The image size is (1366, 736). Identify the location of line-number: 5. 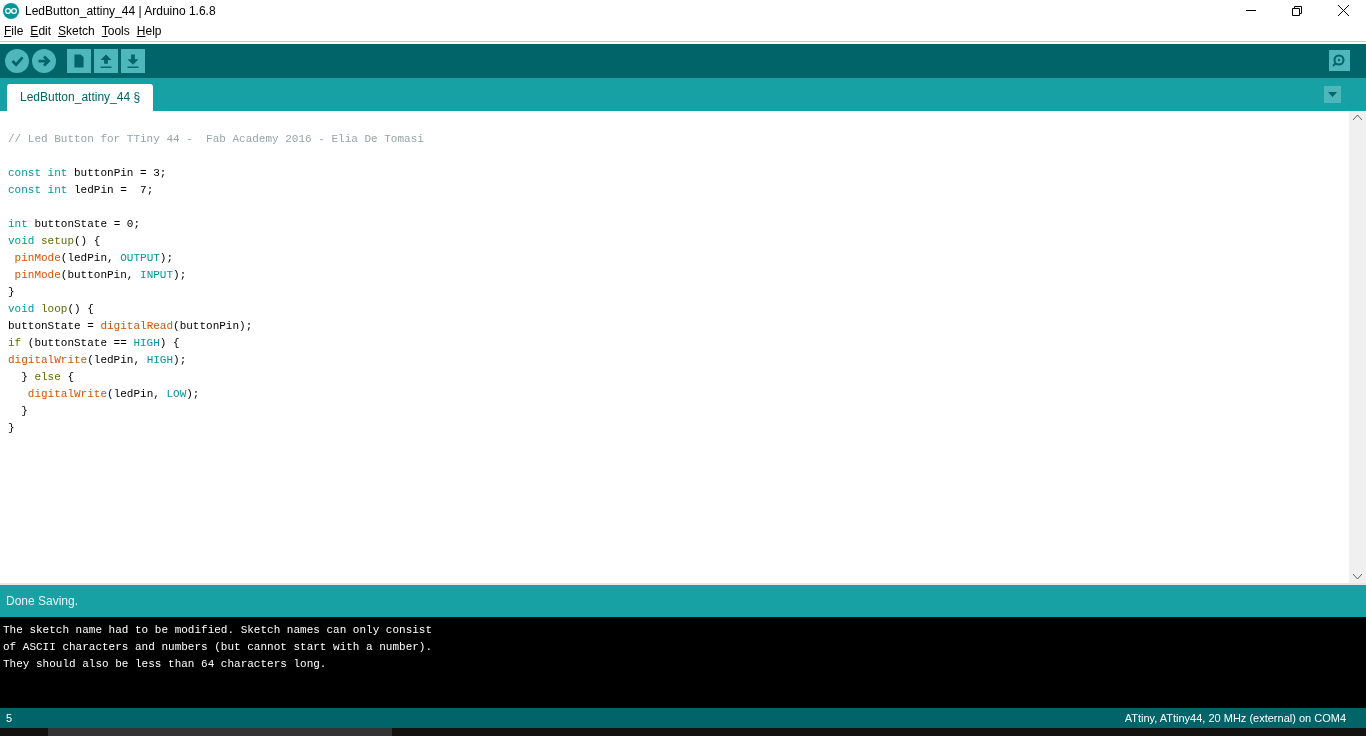
(9, 718).